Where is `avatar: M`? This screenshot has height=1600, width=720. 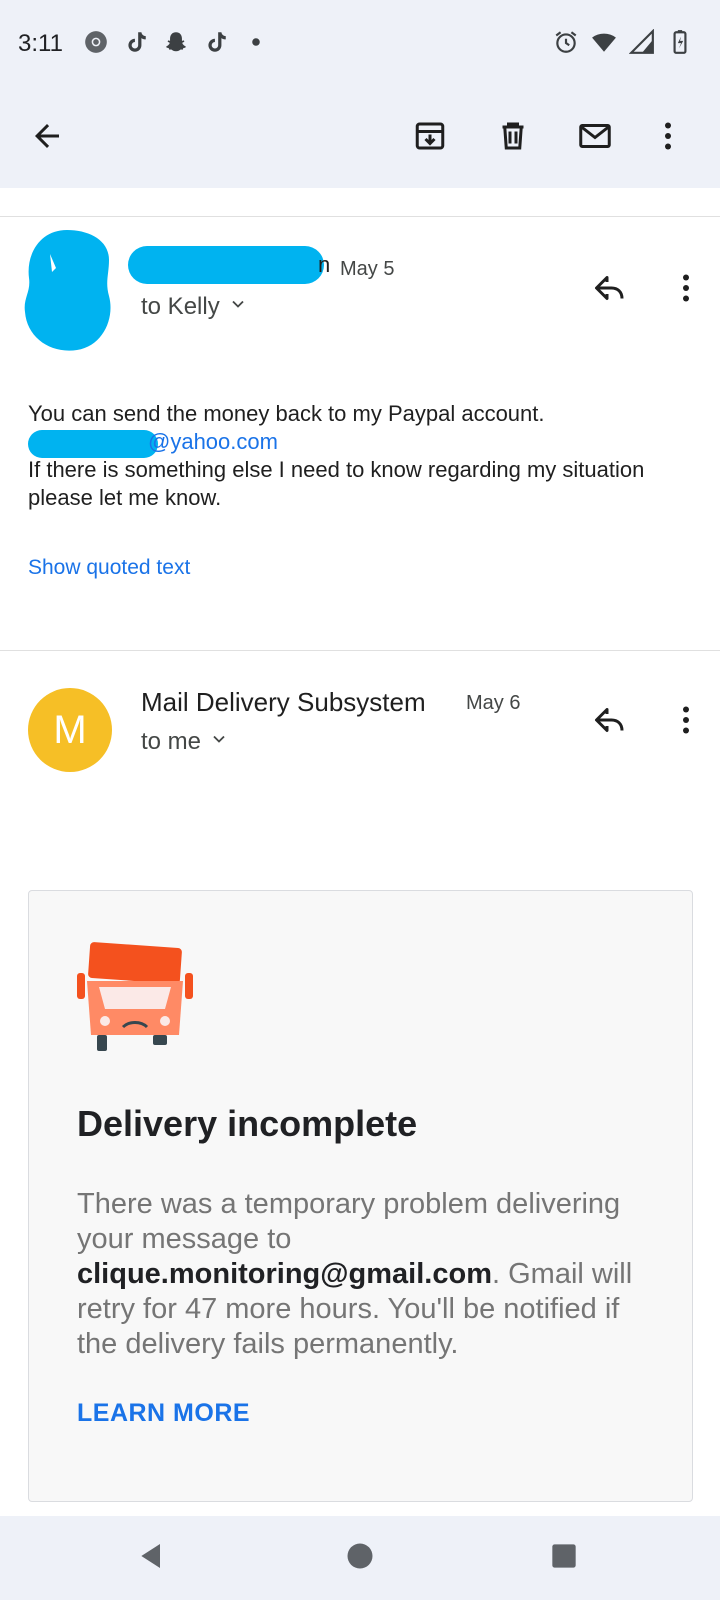
avatar: M is located at coordinates (70, 730).